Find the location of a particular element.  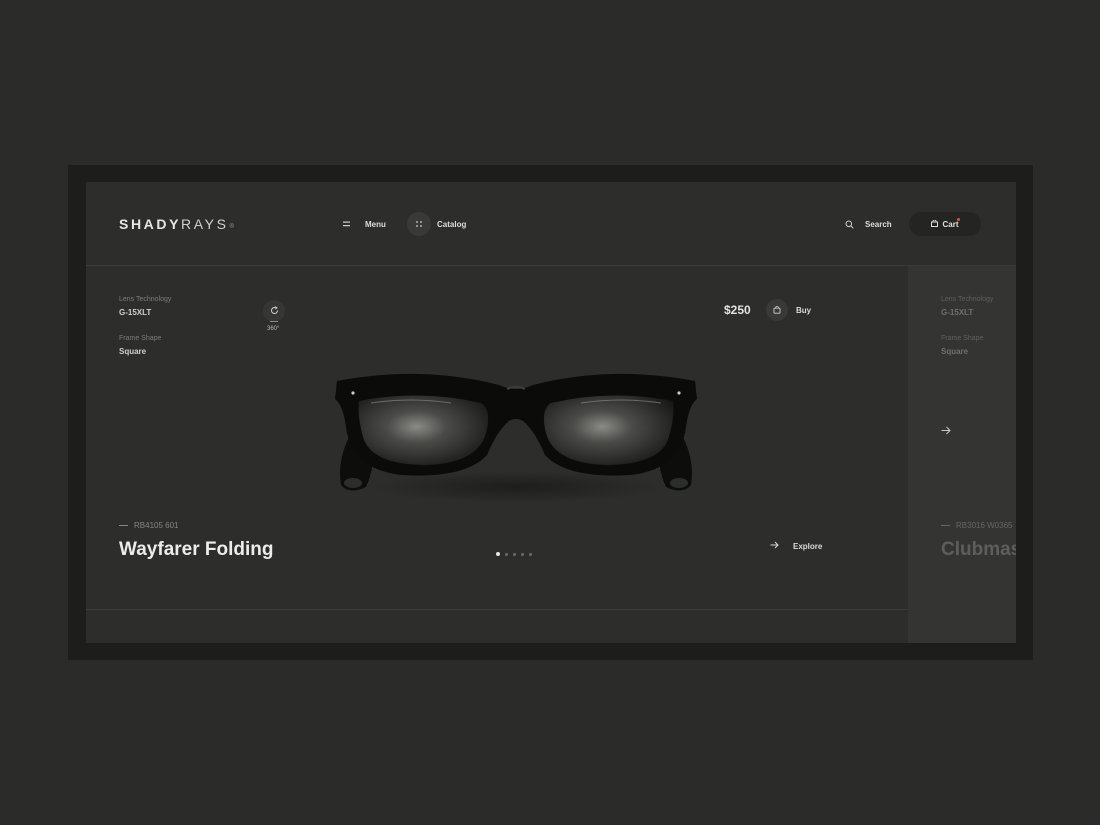

search-button: Search is located at coordinates (864, 224).